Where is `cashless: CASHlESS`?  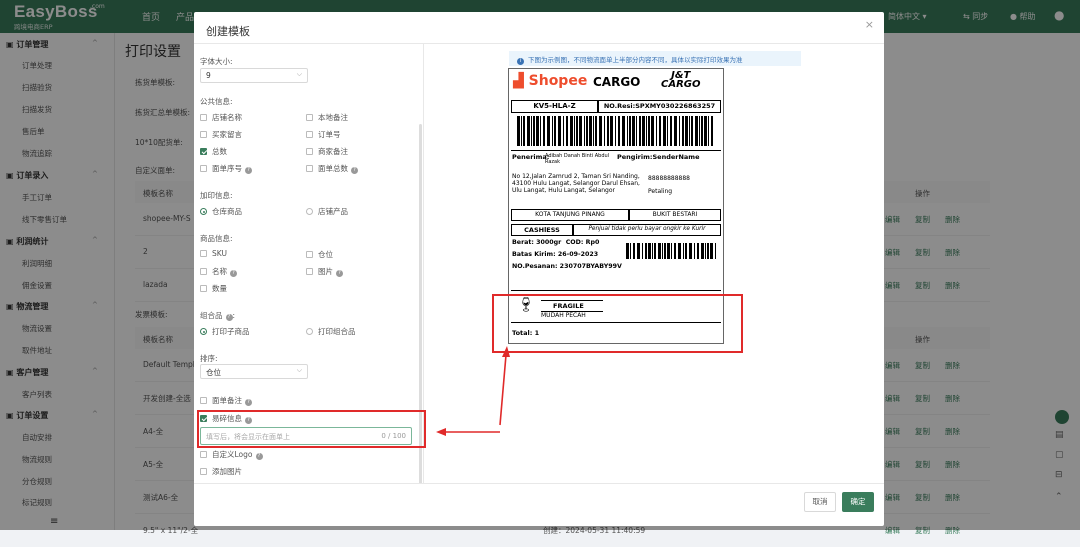 cashless: CASHlESS is located at coordinates (542, 230).